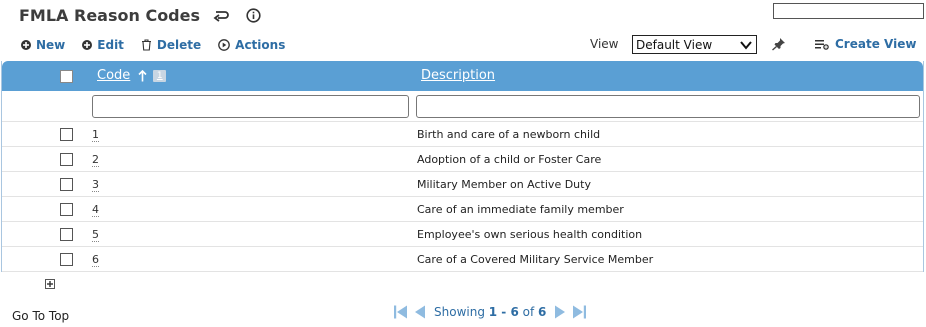 Image resolution: width=926 pixels, height=327 pixels. I want to click on chevron-down-icon, so click(746, 46).